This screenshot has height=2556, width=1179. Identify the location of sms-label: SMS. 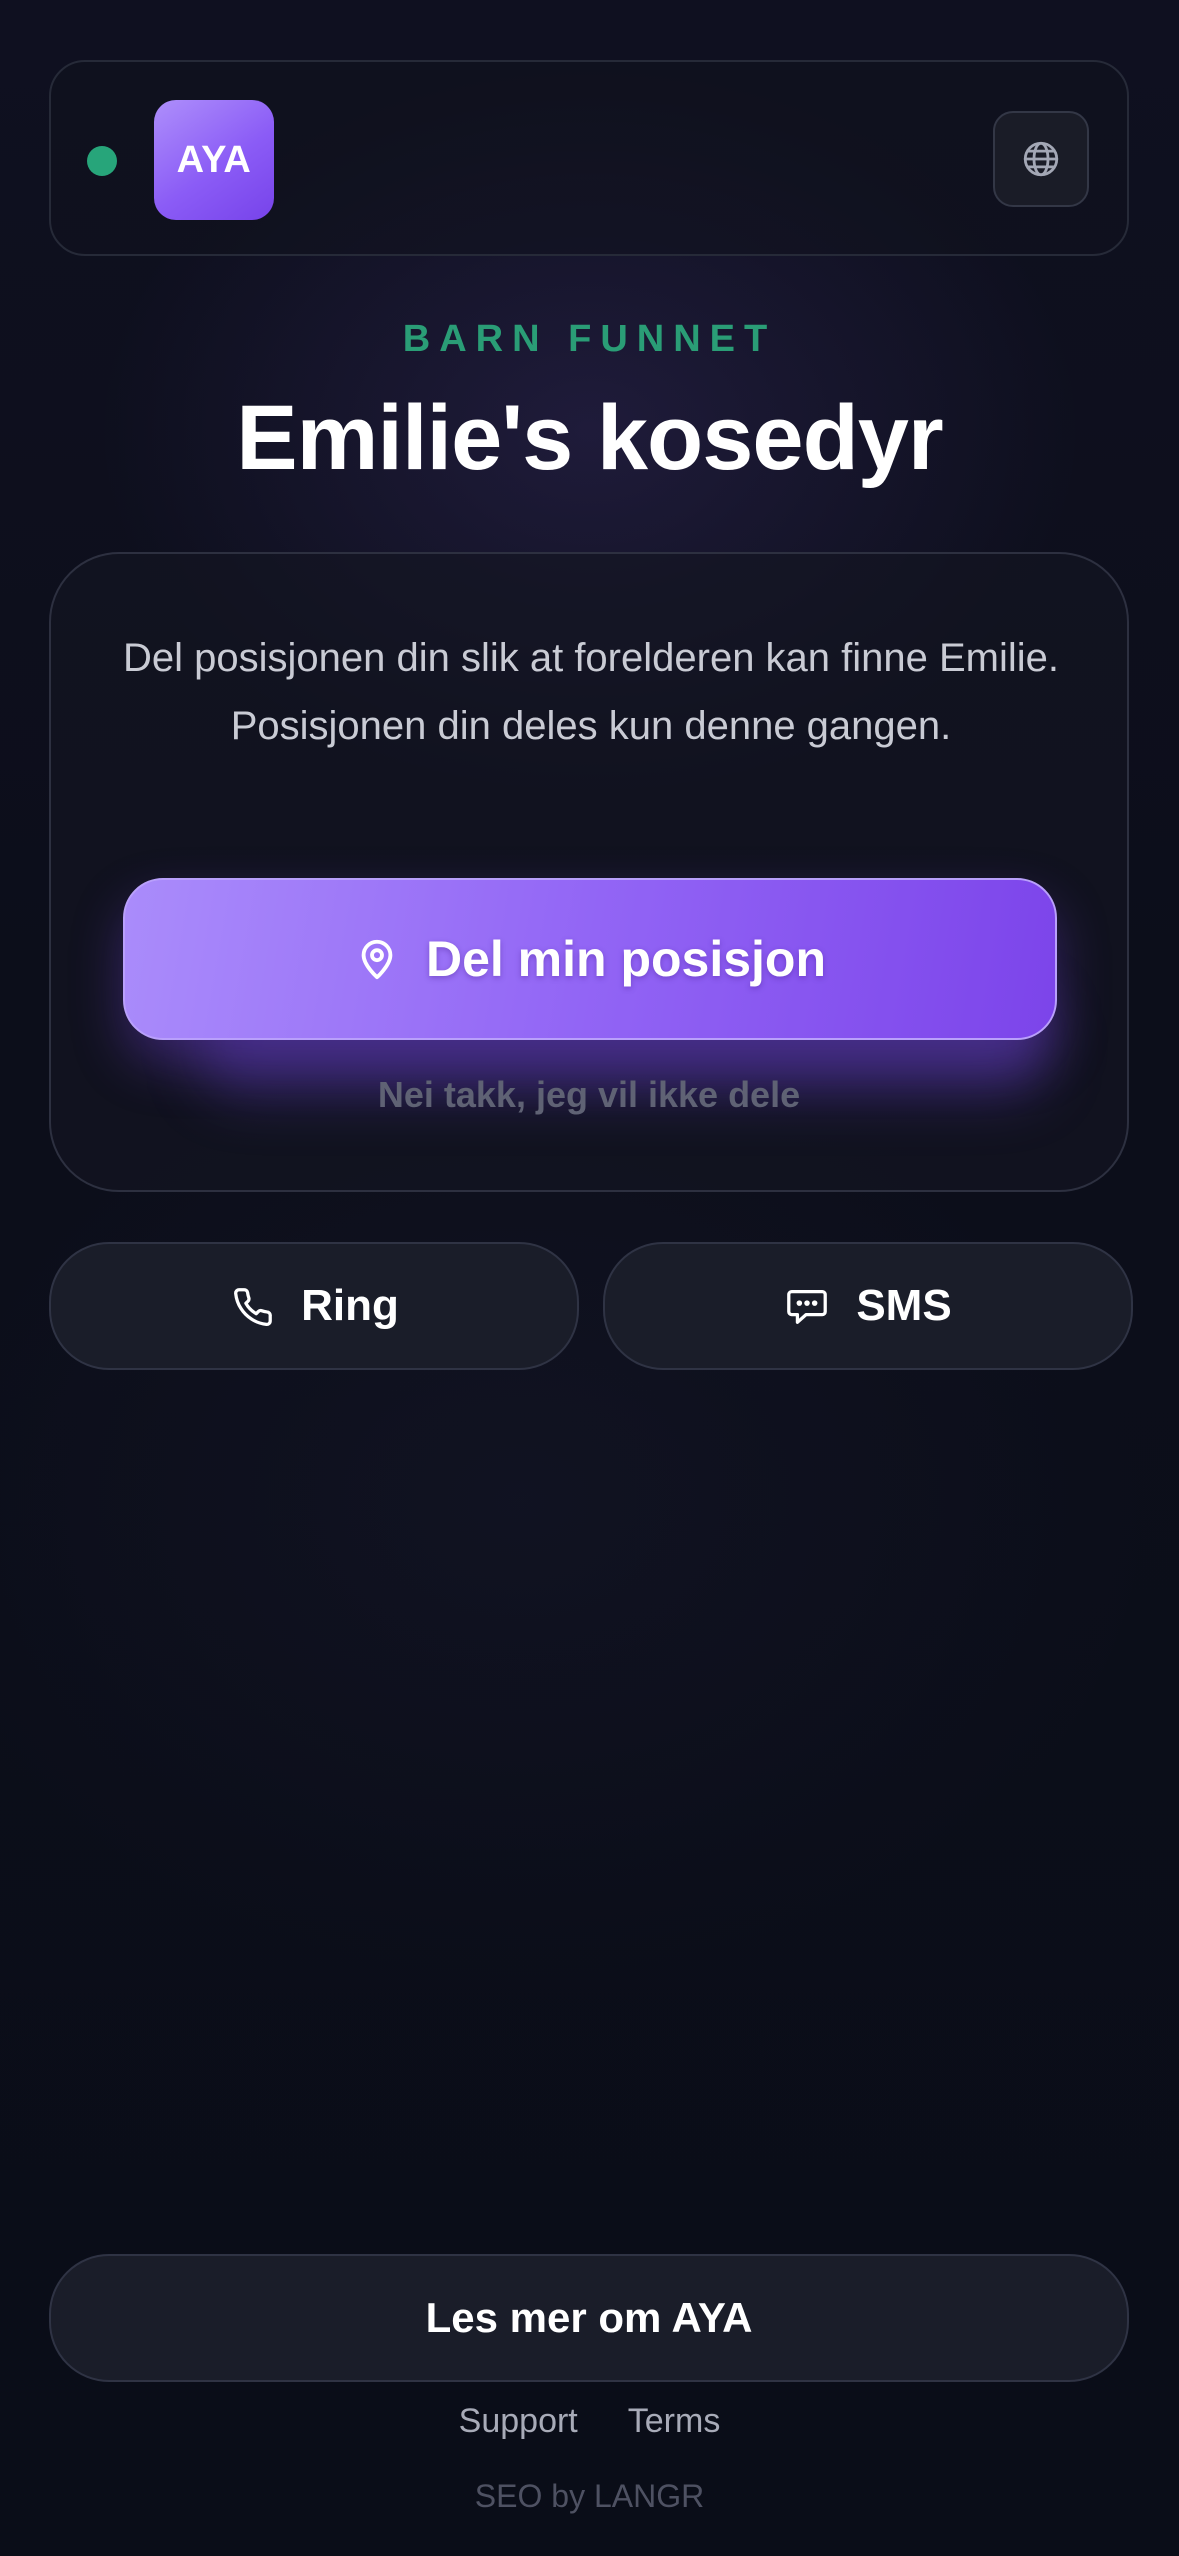
(904, 1305).